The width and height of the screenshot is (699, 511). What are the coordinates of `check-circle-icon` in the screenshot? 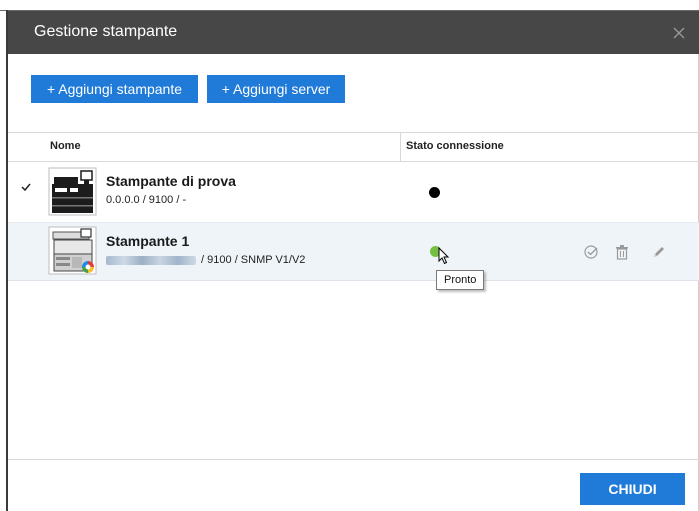 It's located at (591, 252).